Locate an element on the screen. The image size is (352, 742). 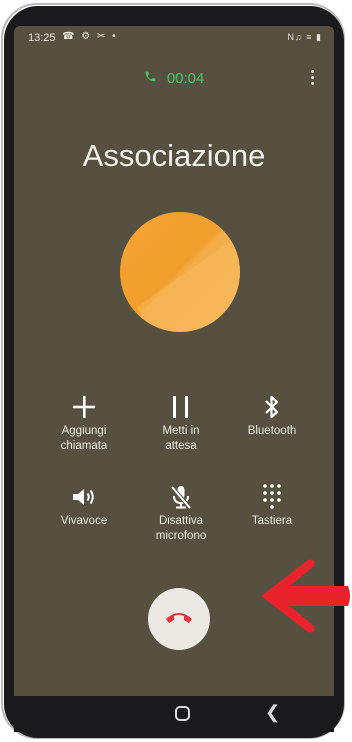
mute-button: Disattiva microfono is located at coordinates (181, 512).